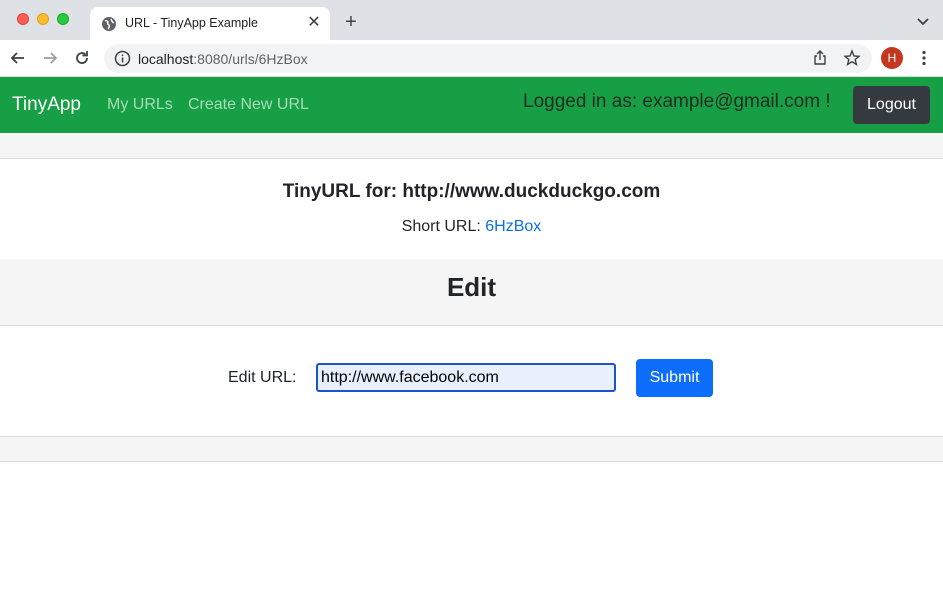 The height and width of the screenshot is (598, 943). Describe the element at coordinates (23, 19) in the screenshot. I see `window-close-button` at that location.